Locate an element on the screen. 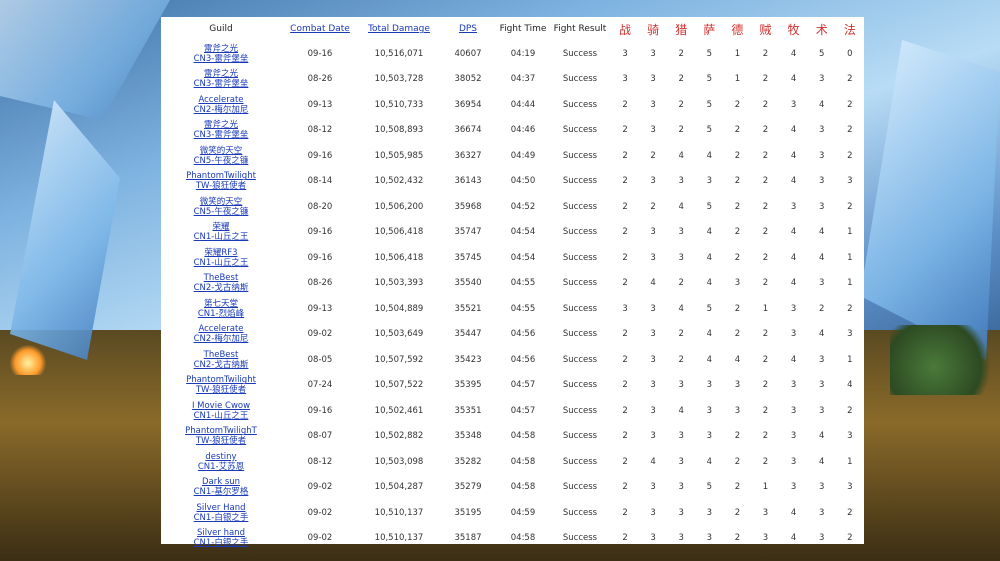  class-count-druid: 4 is located at coordinates (737, 359).